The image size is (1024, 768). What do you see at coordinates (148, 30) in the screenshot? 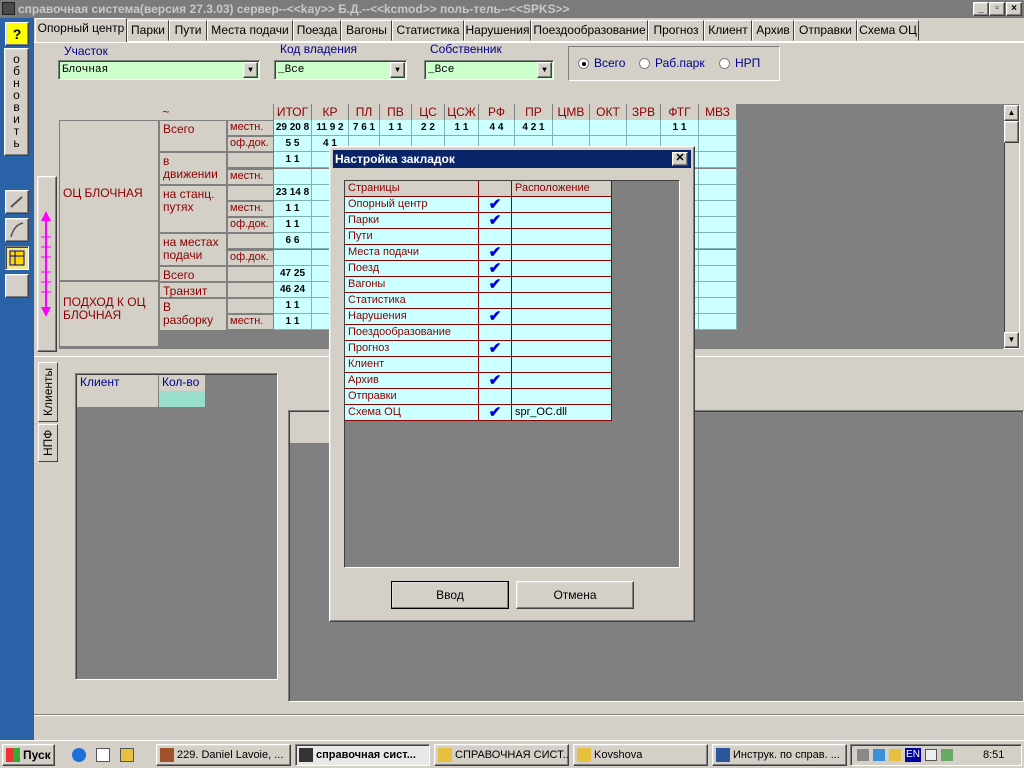
I see `tab-parki: Парки` at bounding box center [148, 30].